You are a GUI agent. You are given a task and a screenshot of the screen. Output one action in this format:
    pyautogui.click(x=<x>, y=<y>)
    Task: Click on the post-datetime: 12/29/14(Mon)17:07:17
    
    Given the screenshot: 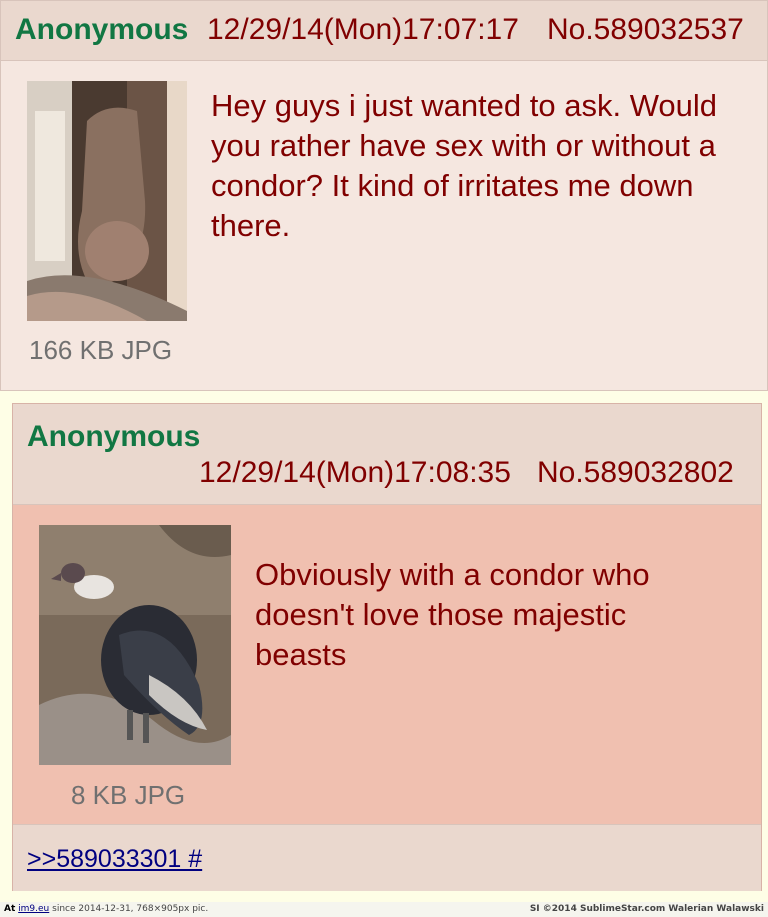 What is the action you would take?
    pyautogui.click(x=363, y=29)
    